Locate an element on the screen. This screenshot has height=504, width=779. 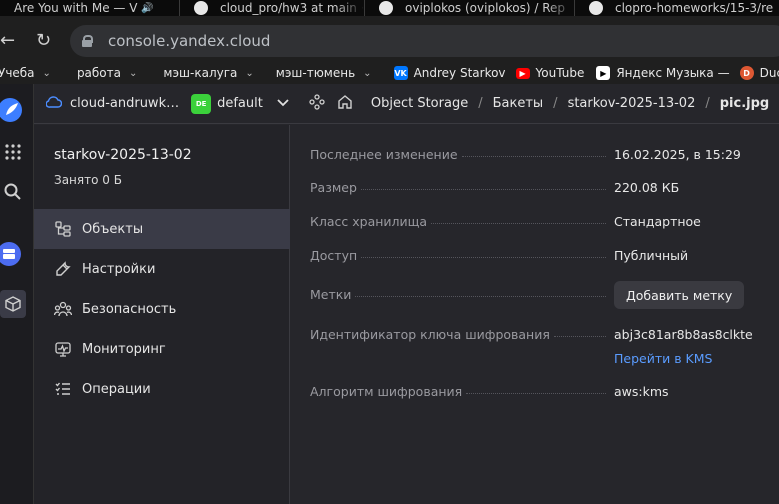
sidebar-item-label: Объекты is located at coordinates (113, 229).